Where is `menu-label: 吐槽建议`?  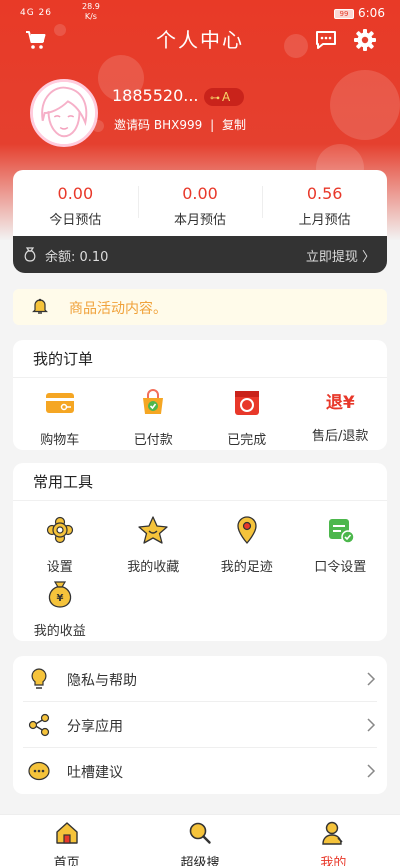
menu-label: 吐槽建议 is located at coordinates (95, 773).